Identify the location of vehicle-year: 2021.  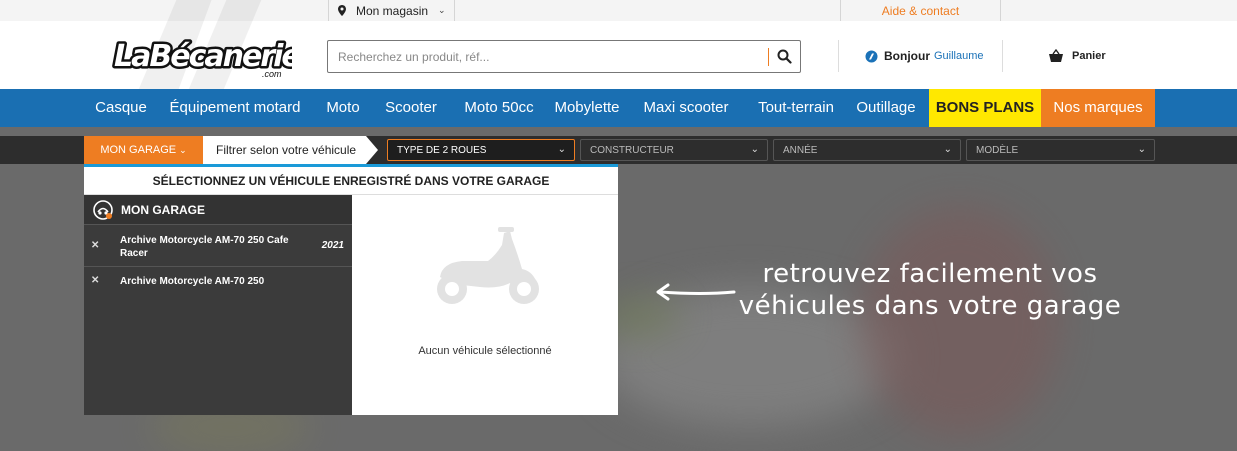
(332, 245).